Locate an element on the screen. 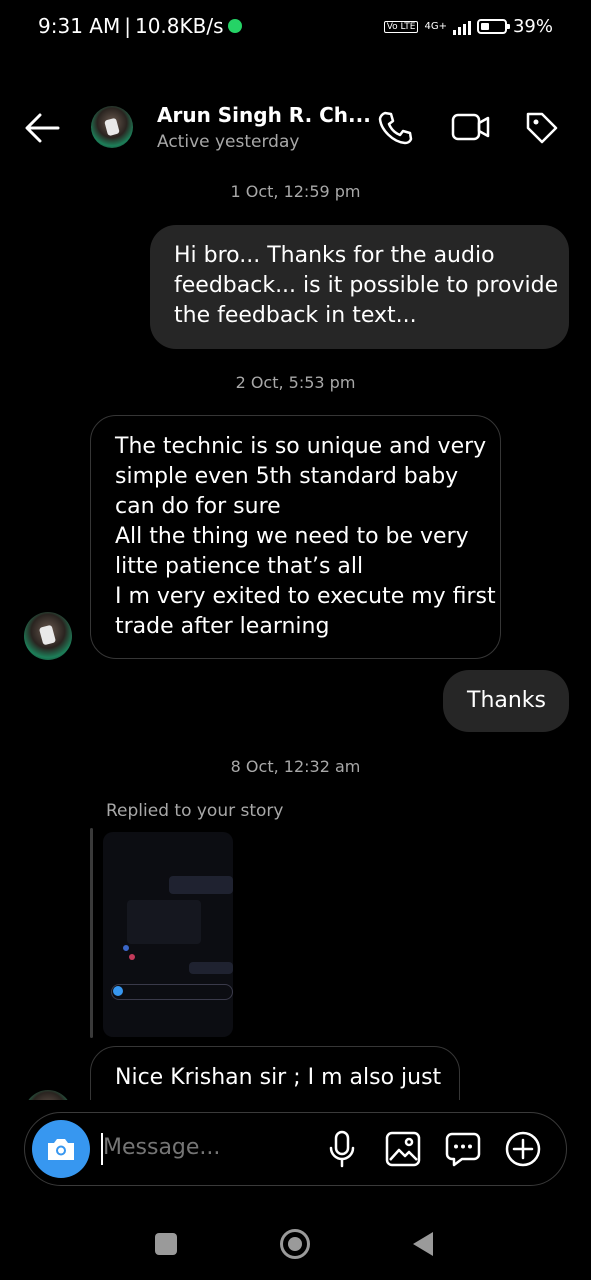 The height and width of the screenshot is (1280, 591). timestamp: 8 Oct, 12:32 am is located at coordinates (295, 766).